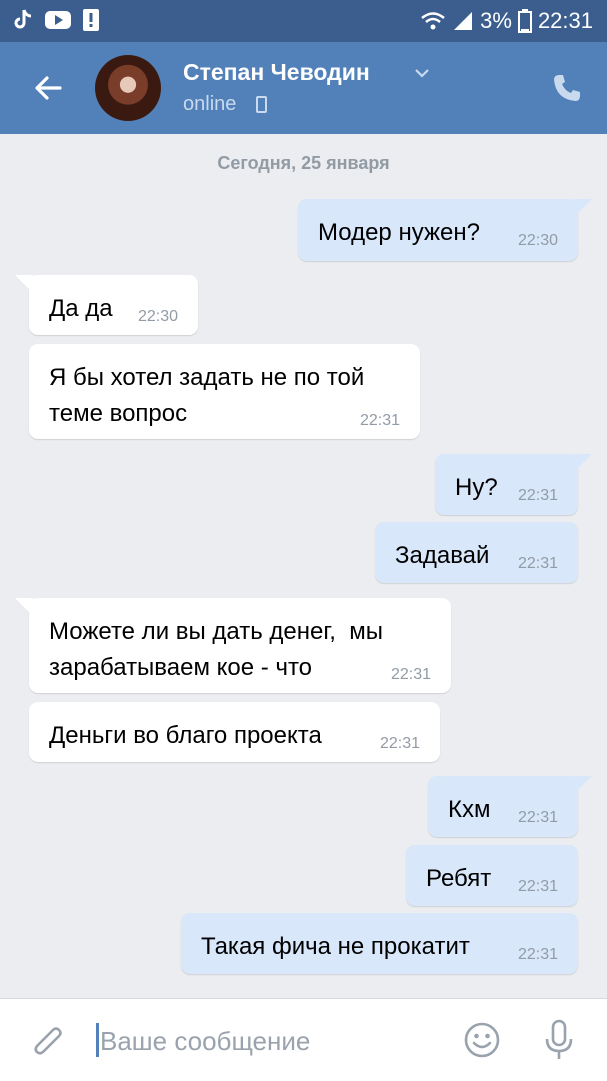 This screenshot has width=607, height=1081. Describe the element at coordinates (496, 20) in the screenshot. I see `battery-percent: 3%` at that location.